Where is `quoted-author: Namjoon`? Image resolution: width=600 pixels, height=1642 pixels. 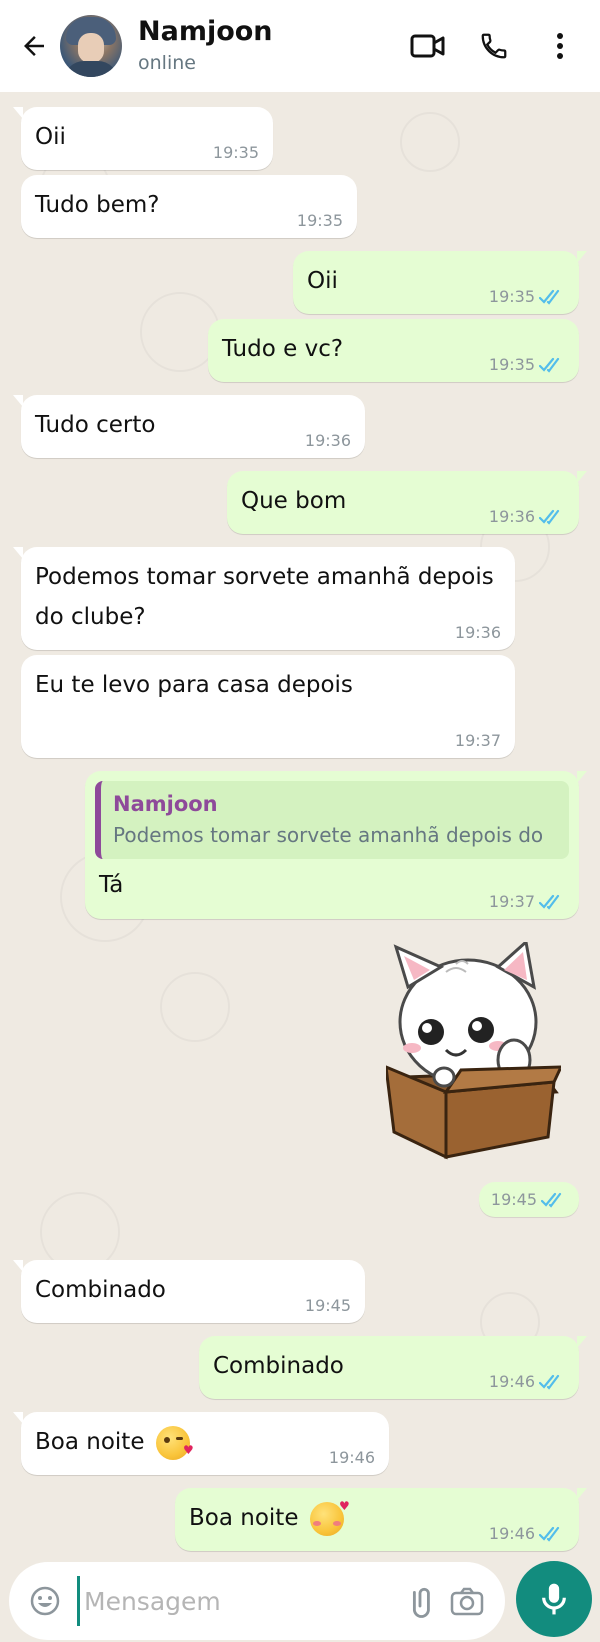
quoted-author: Namjoon is located at coordinates (165, 804).